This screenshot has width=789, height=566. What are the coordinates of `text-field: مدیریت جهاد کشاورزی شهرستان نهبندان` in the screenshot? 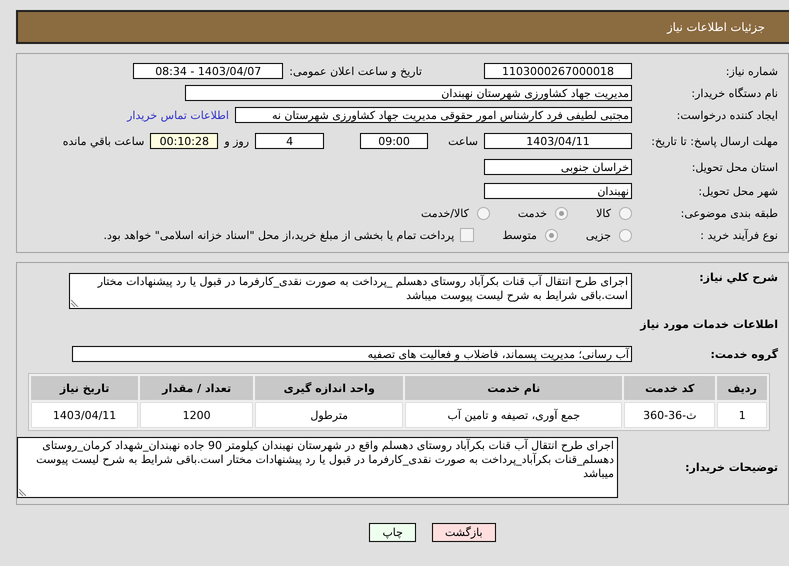 It's located at (408, 93).